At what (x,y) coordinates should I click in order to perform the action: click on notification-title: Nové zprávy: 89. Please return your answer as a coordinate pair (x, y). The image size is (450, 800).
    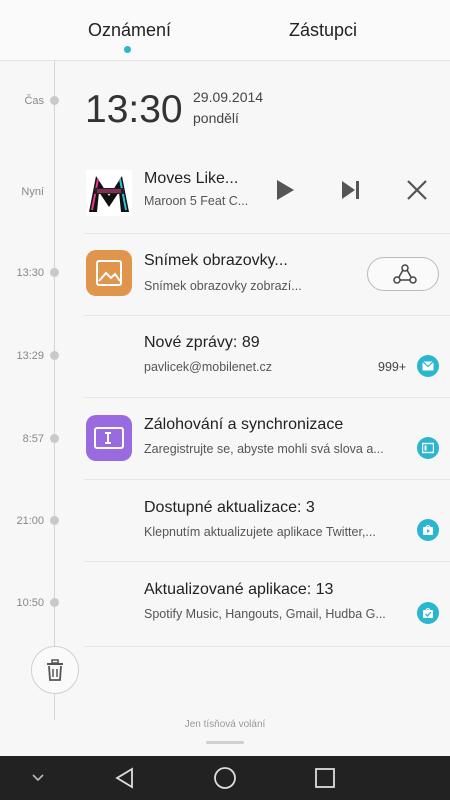
    Looking at the image, I should click on (202, 342).